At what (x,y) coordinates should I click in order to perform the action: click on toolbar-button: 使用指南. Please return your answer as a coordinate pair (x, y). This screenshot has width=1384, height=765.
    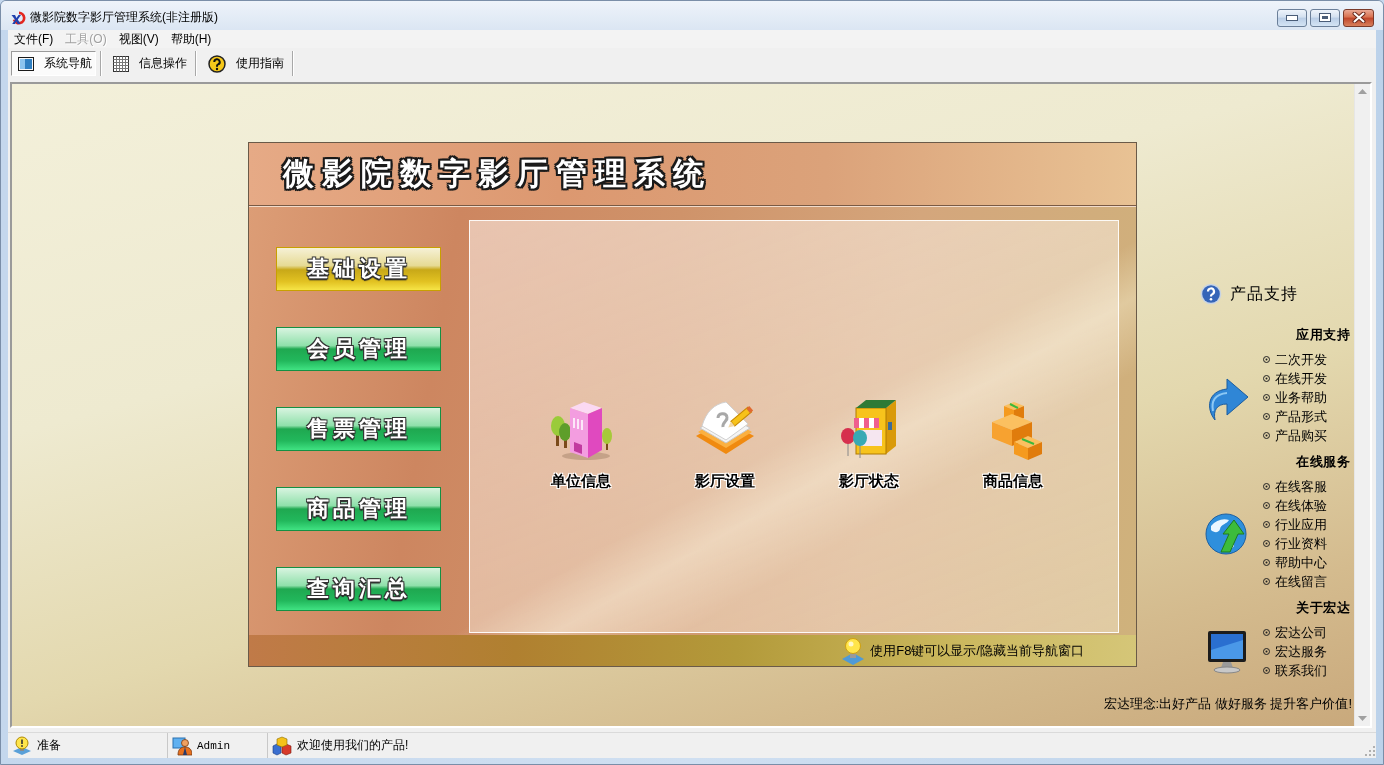
    Looking at the image, I should click on (244, 63).